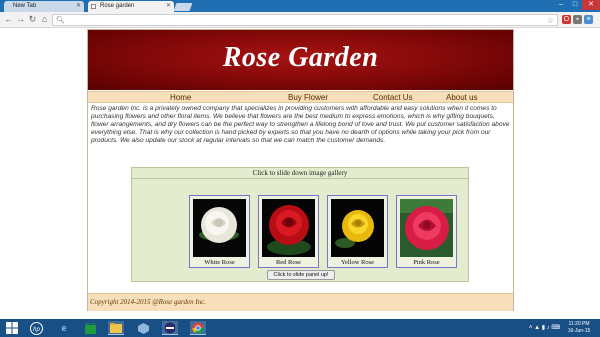  I want to click on gallery-caption: Yellow Rose, so click(357, 262).